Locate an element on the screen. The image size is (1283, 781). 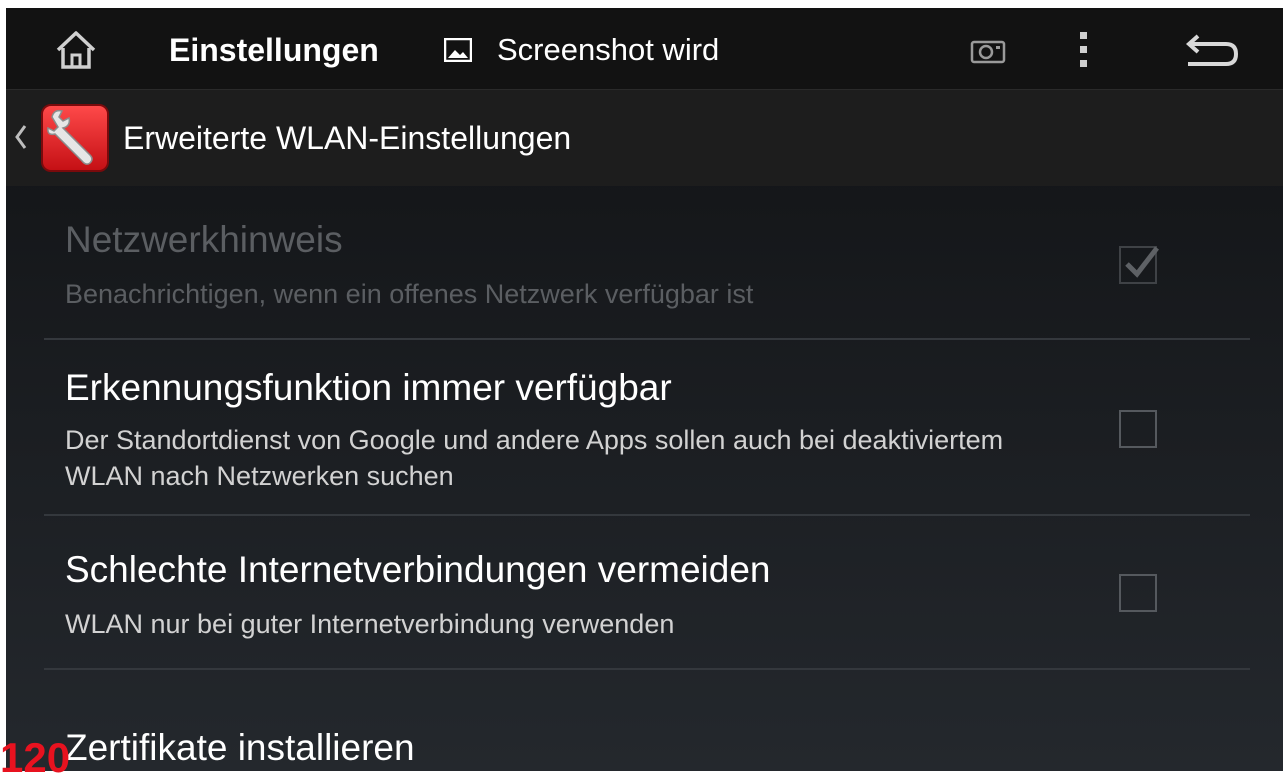
chevron-left-icon is located at coordinates (21, 137).